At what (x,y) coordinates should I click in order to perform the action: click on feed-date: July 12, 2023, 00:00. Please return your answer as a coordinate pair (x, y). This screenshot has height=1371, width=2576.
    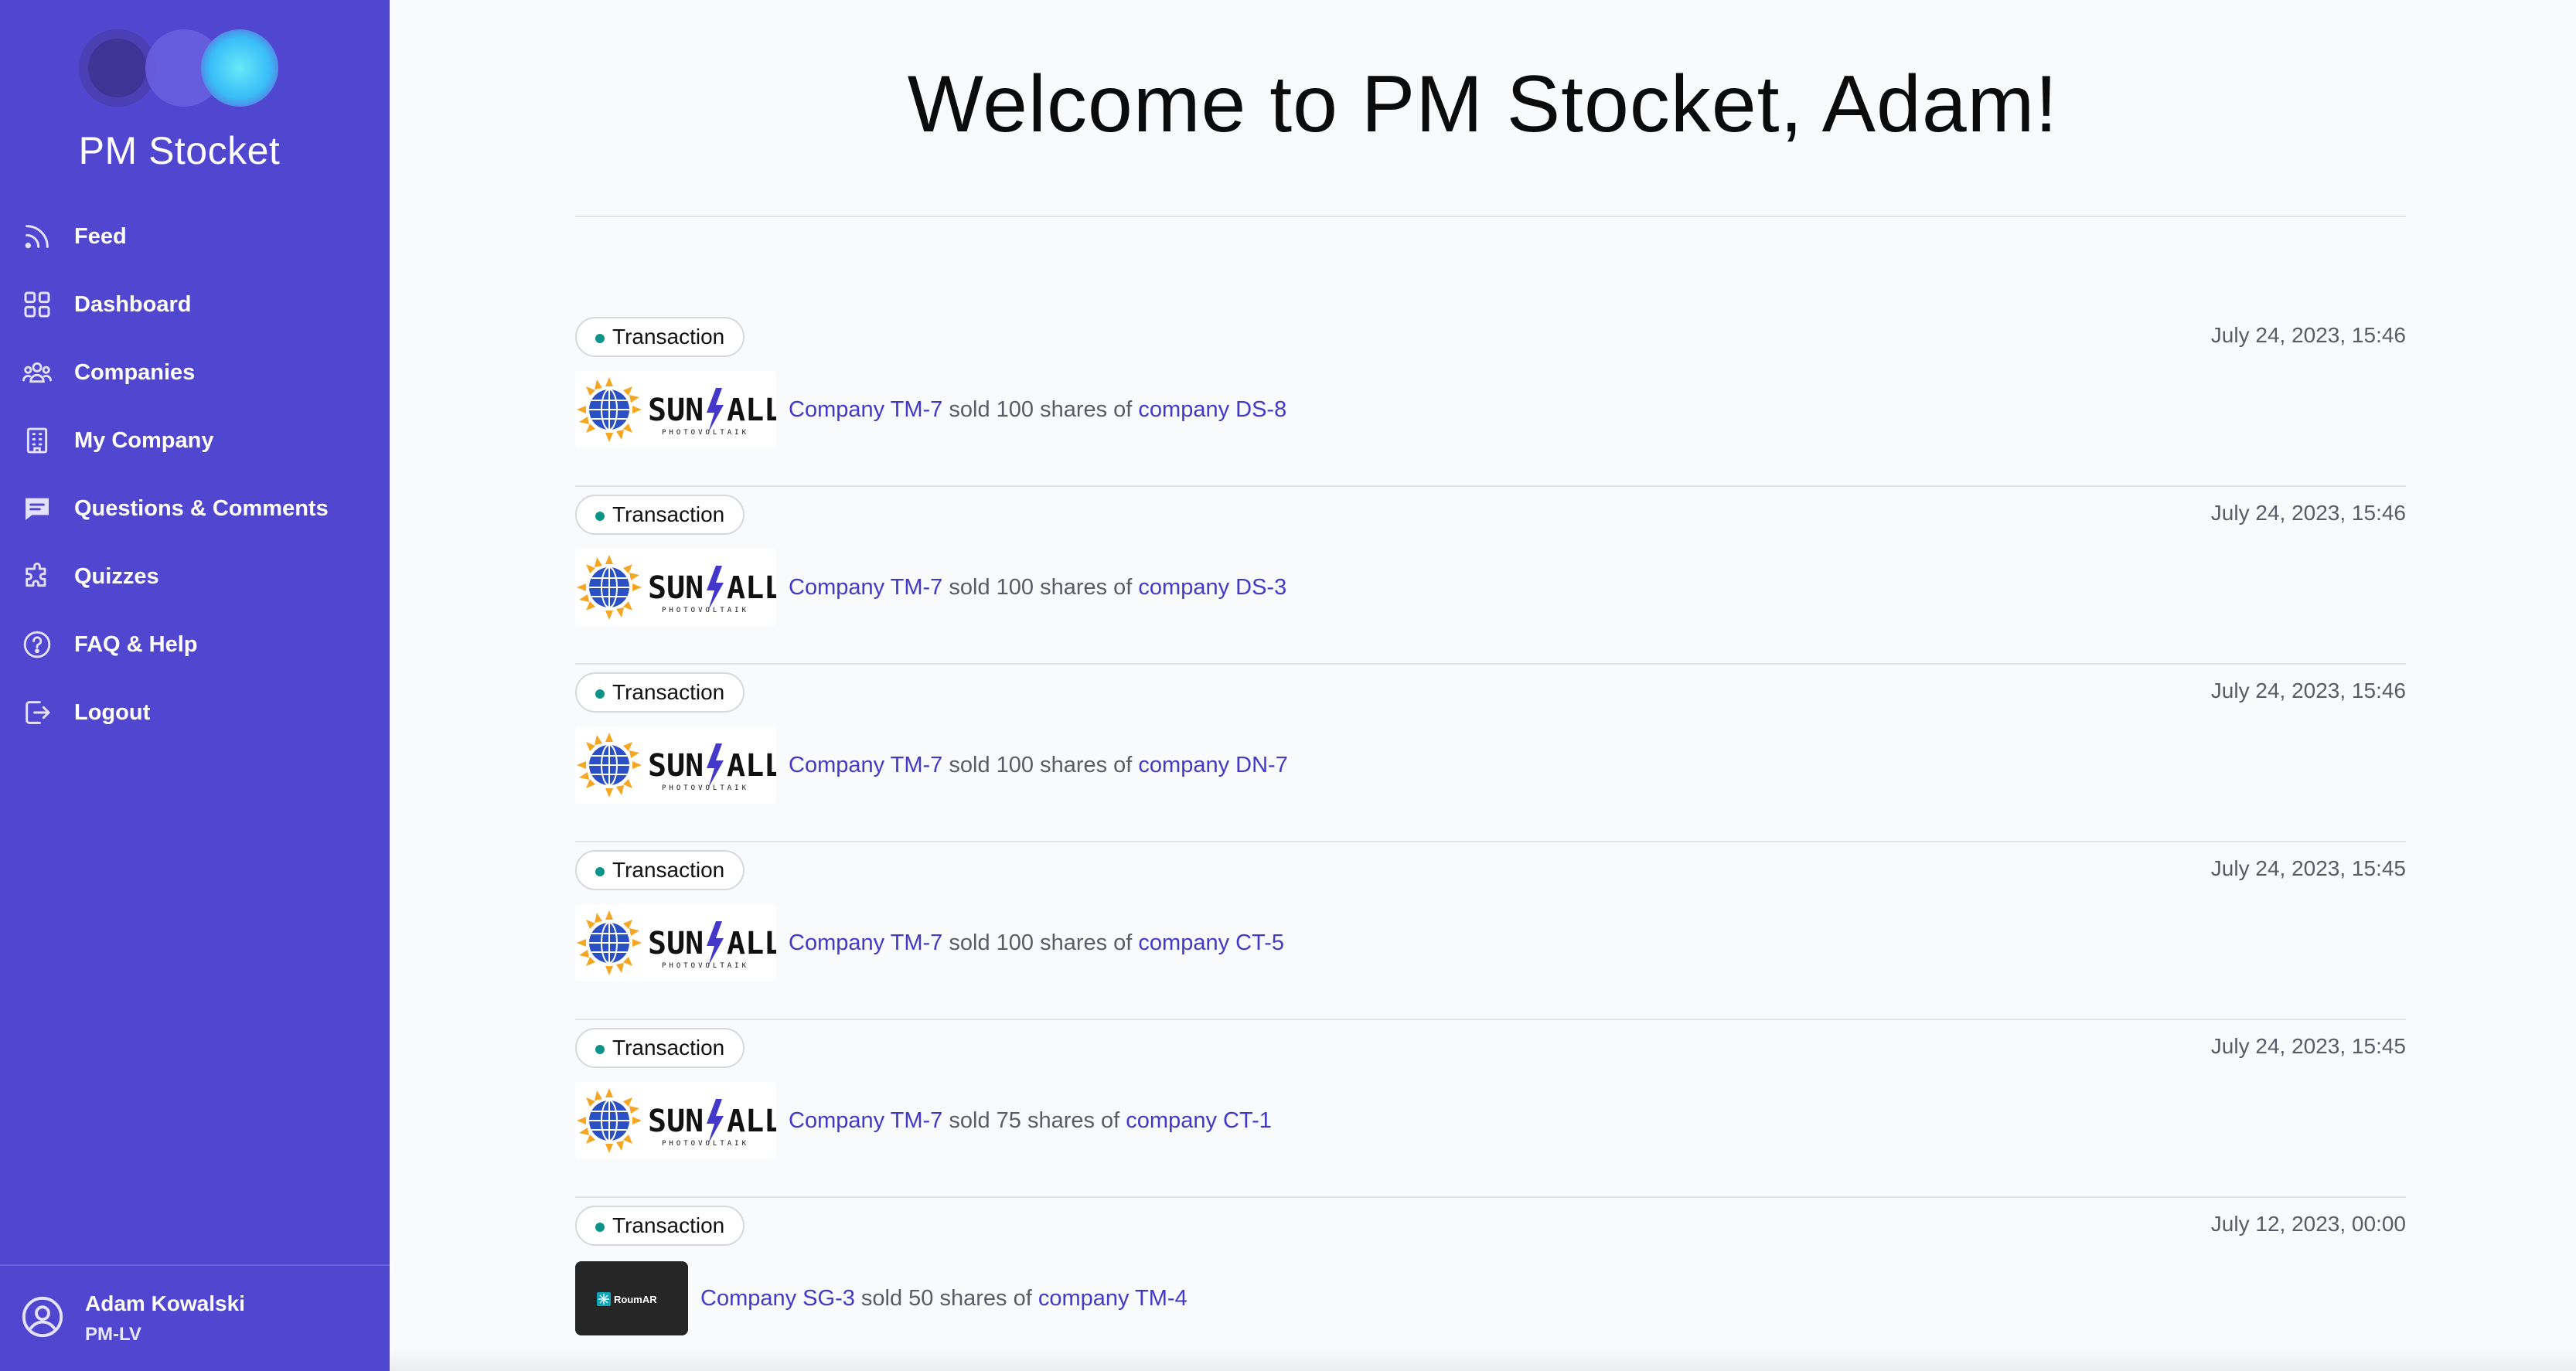
    Looking at the image, I should click on (2308, 1224).